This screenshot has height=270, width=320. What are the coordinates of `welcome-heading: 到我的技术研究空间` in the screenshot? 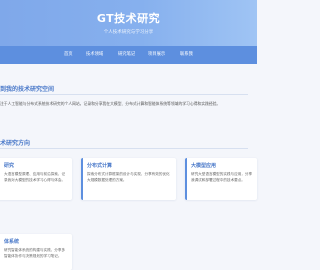 It's located at (27, 89).